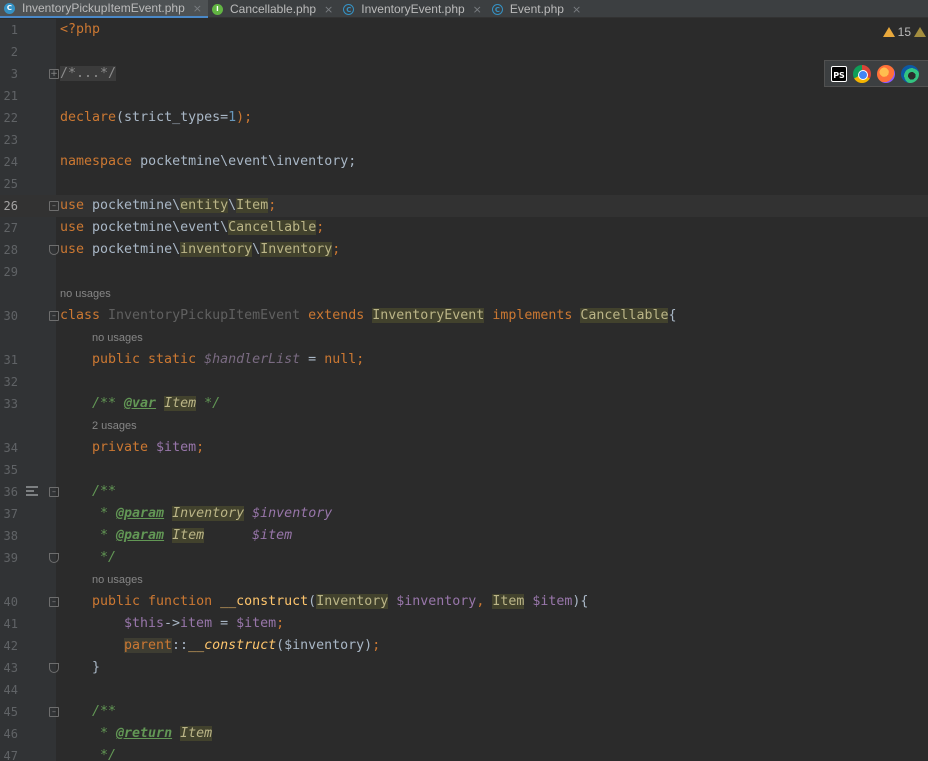 The width and height of the screenshot is (928, 761). Describe the element at coordinates (464, 690) in the screenshot. I see `code-line: 44` at that location.